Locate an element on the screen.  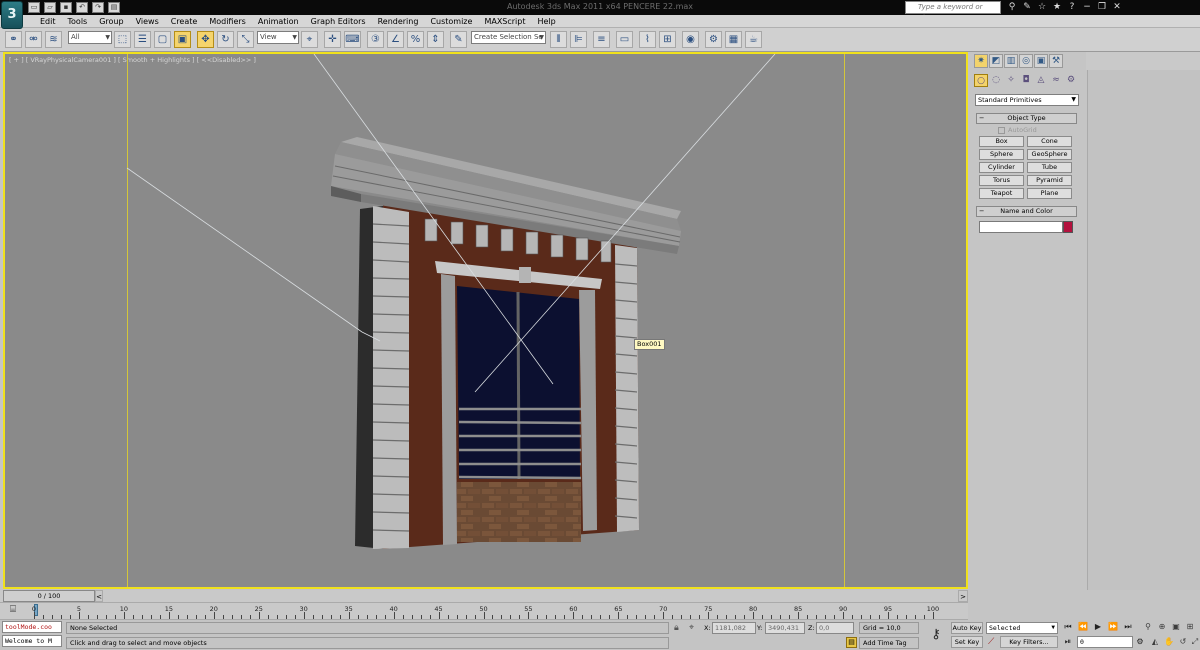
select-and-scale-icon: ⤡ is located at coordinates (245, 39).